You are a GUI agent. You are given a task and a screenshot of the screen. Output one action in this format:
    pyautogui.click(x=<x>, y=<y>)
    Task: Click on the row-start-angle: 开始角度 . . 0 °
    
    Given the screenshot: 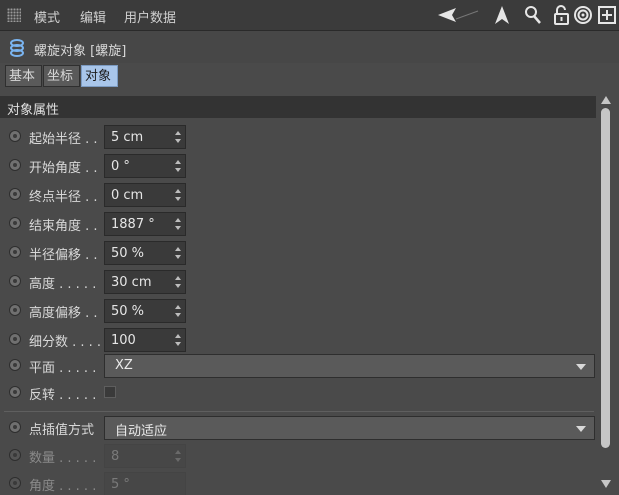 What is the action you would take?
    pyautogui.click(x=298, y=166)
    